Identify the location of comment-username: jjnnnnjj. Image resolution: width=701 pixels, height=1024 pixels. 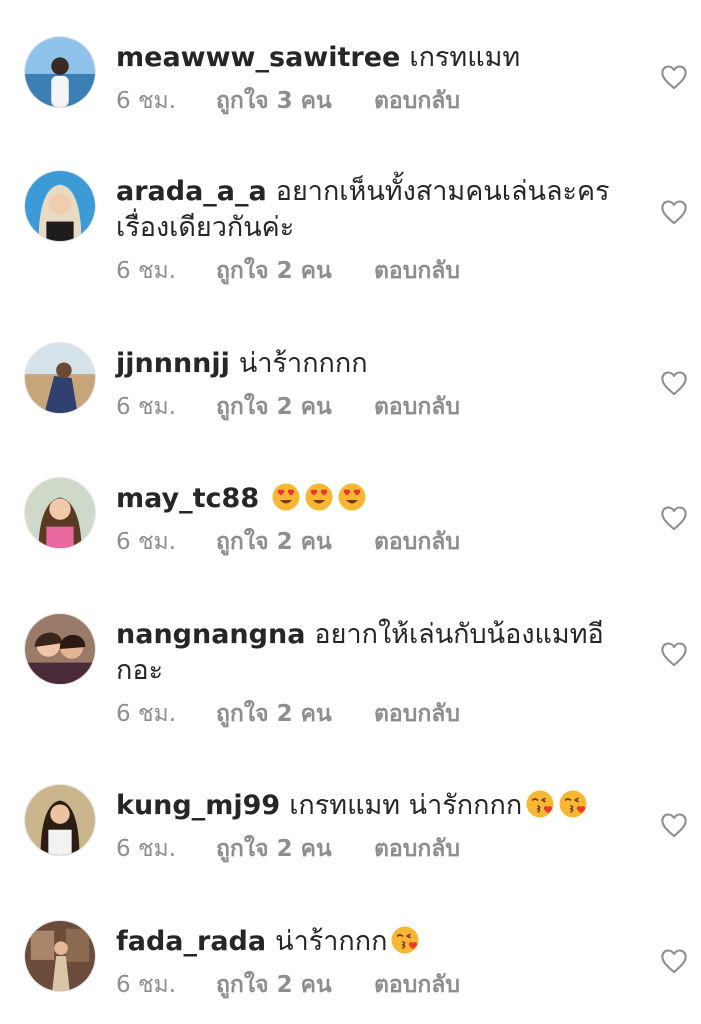
(173, 363).